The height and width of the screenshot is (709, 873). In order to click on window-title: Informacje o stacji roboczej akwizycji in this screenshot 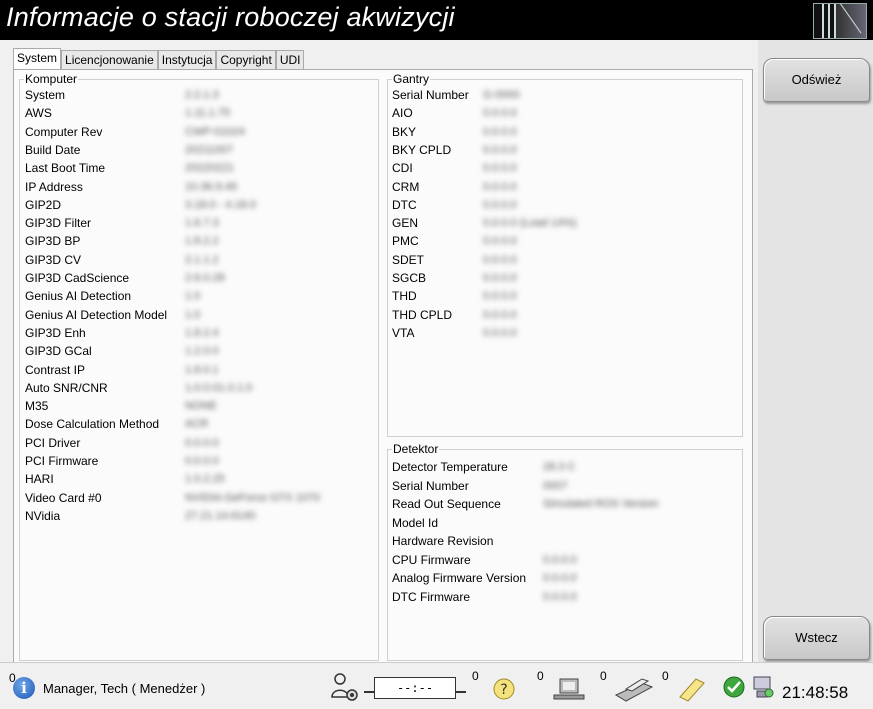, I will do `click(230, 17)`.